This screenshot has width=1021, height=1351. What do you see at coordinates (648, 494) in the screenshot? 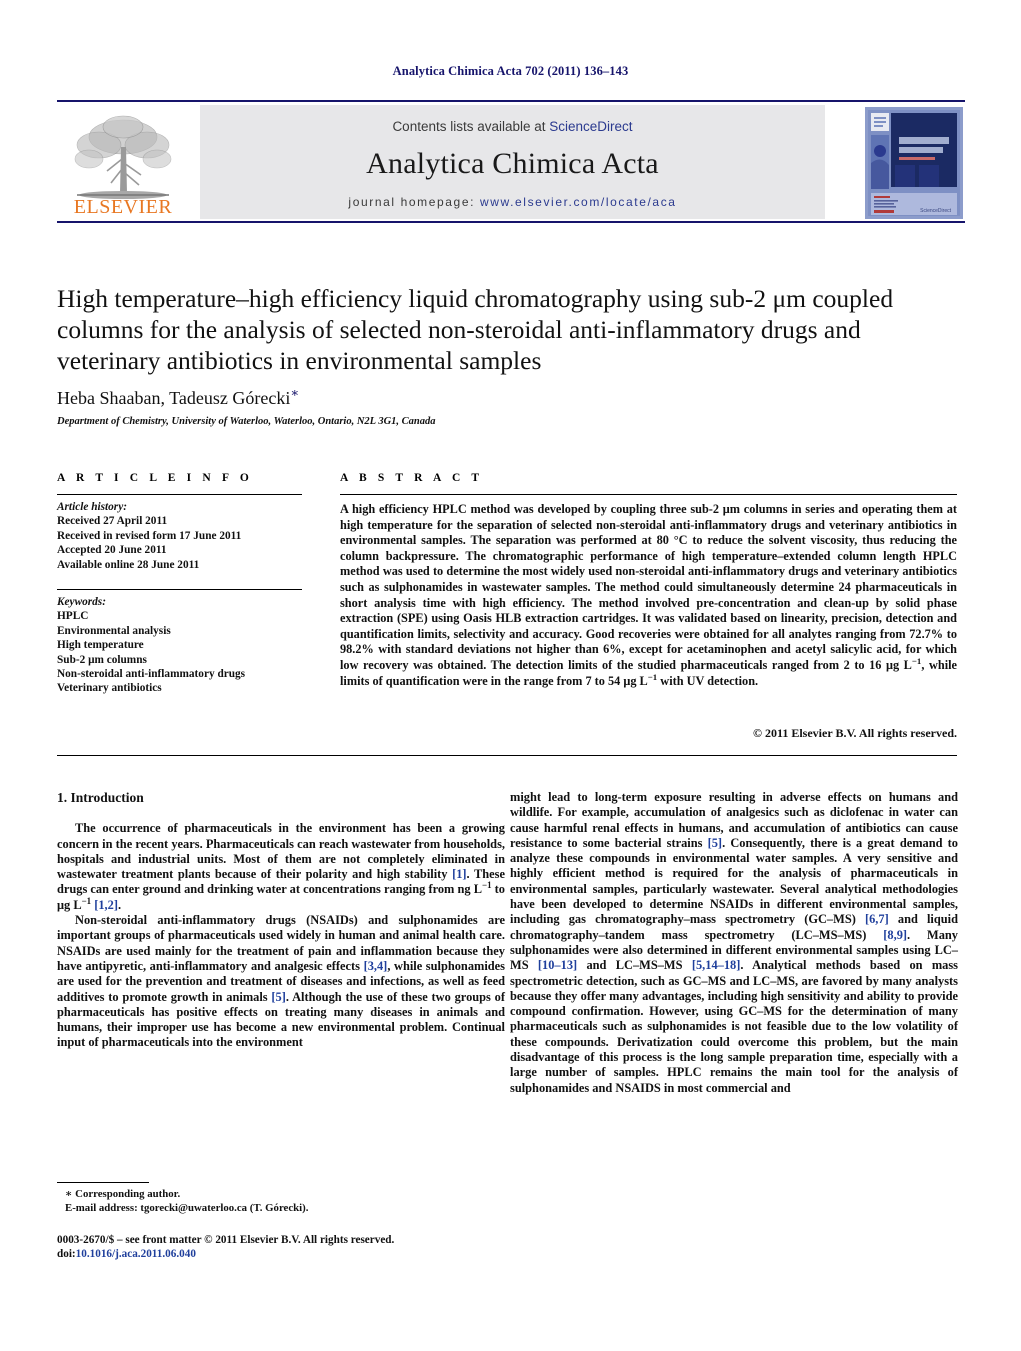
I see `abstract-rule` at bounding box center [648, 494].